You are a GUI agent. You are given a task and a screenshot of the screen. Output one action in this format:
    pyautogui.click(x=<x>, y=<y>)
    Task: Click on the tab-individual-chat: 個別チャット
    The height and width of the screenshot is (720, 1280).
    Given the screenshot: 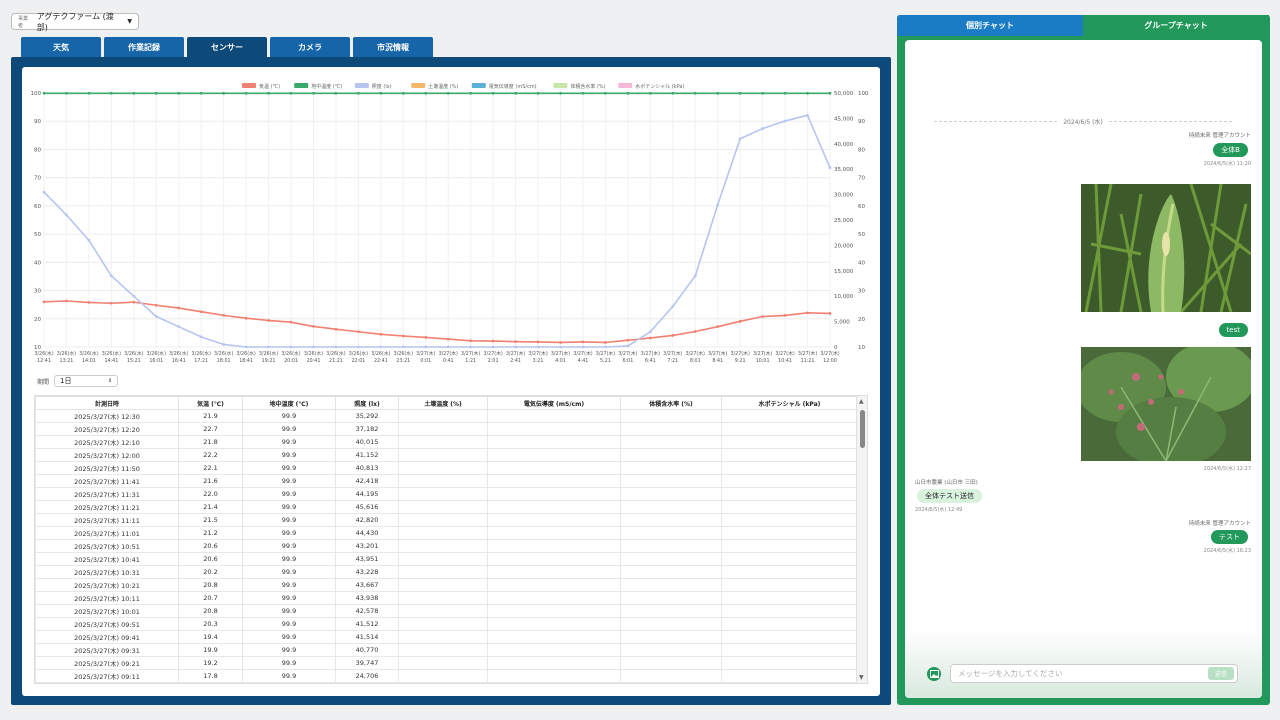 What is the action you would take?
    pyautogui.click(x=990, y=25)
    